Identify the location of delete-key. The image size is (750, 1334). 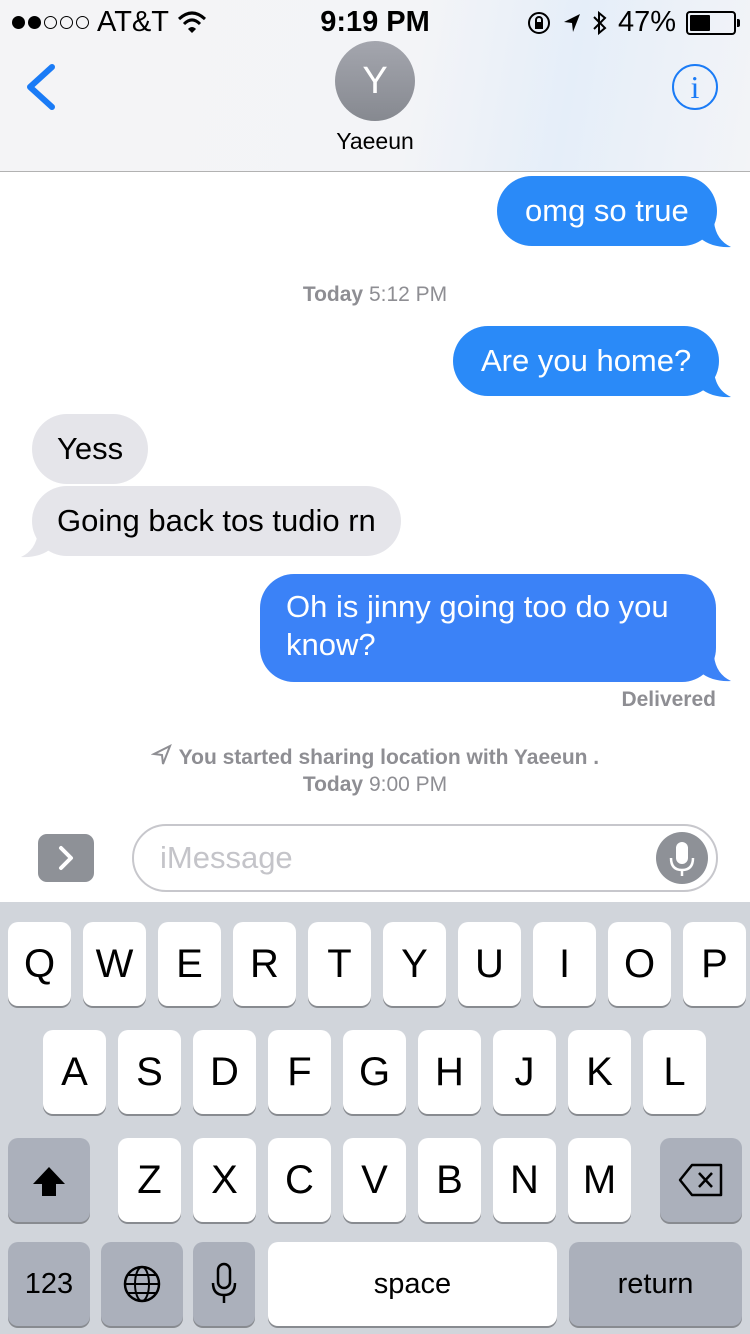
(701, 1180).